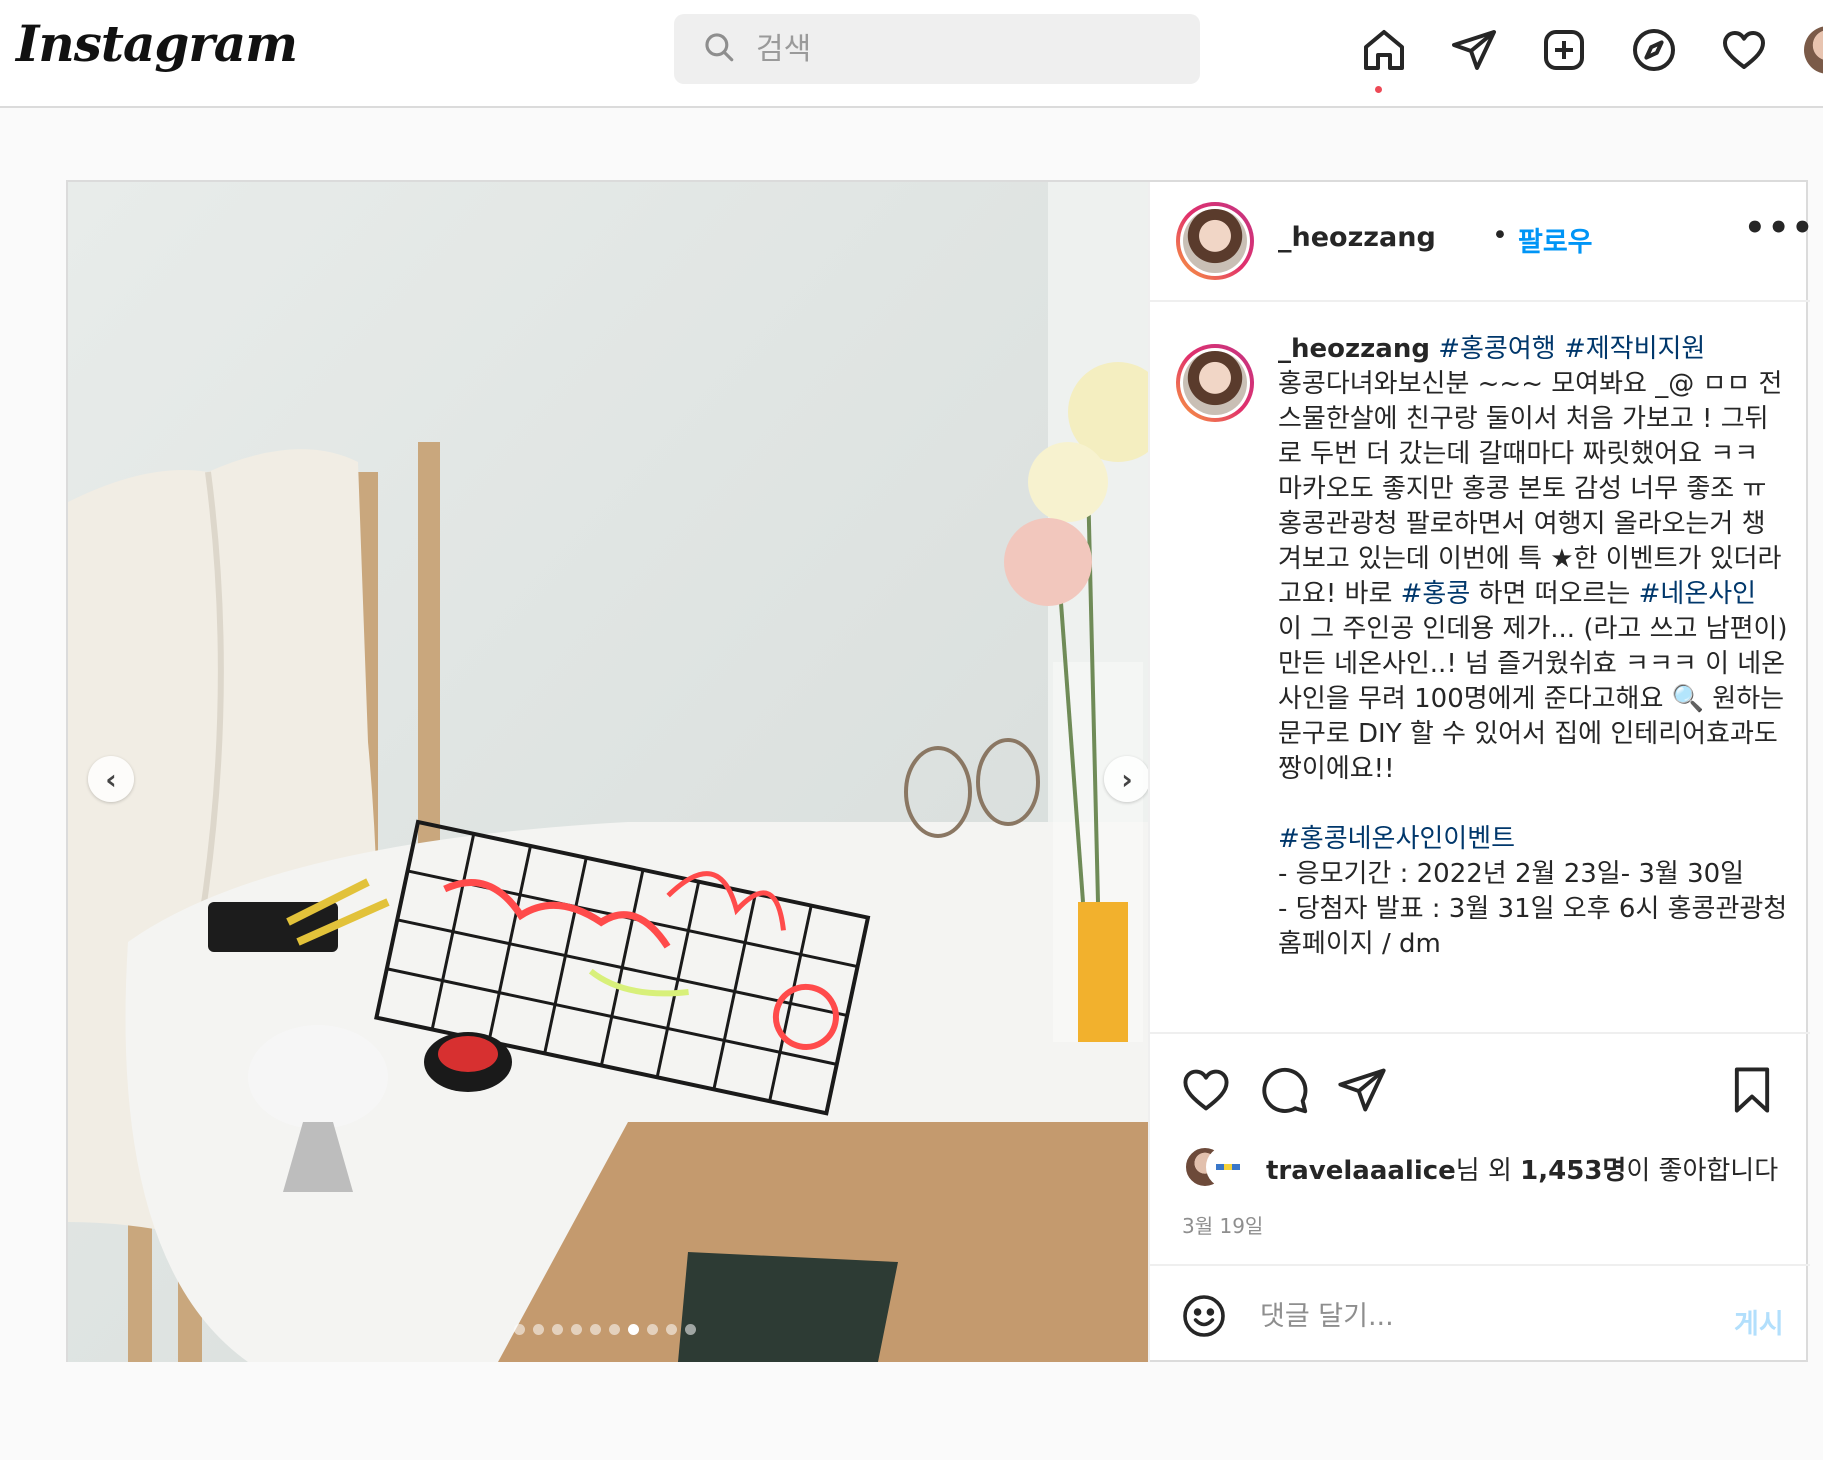  Describe the element at coordinates (1474, 50) in the screenshot. I see `direct-message-icon` at that location.